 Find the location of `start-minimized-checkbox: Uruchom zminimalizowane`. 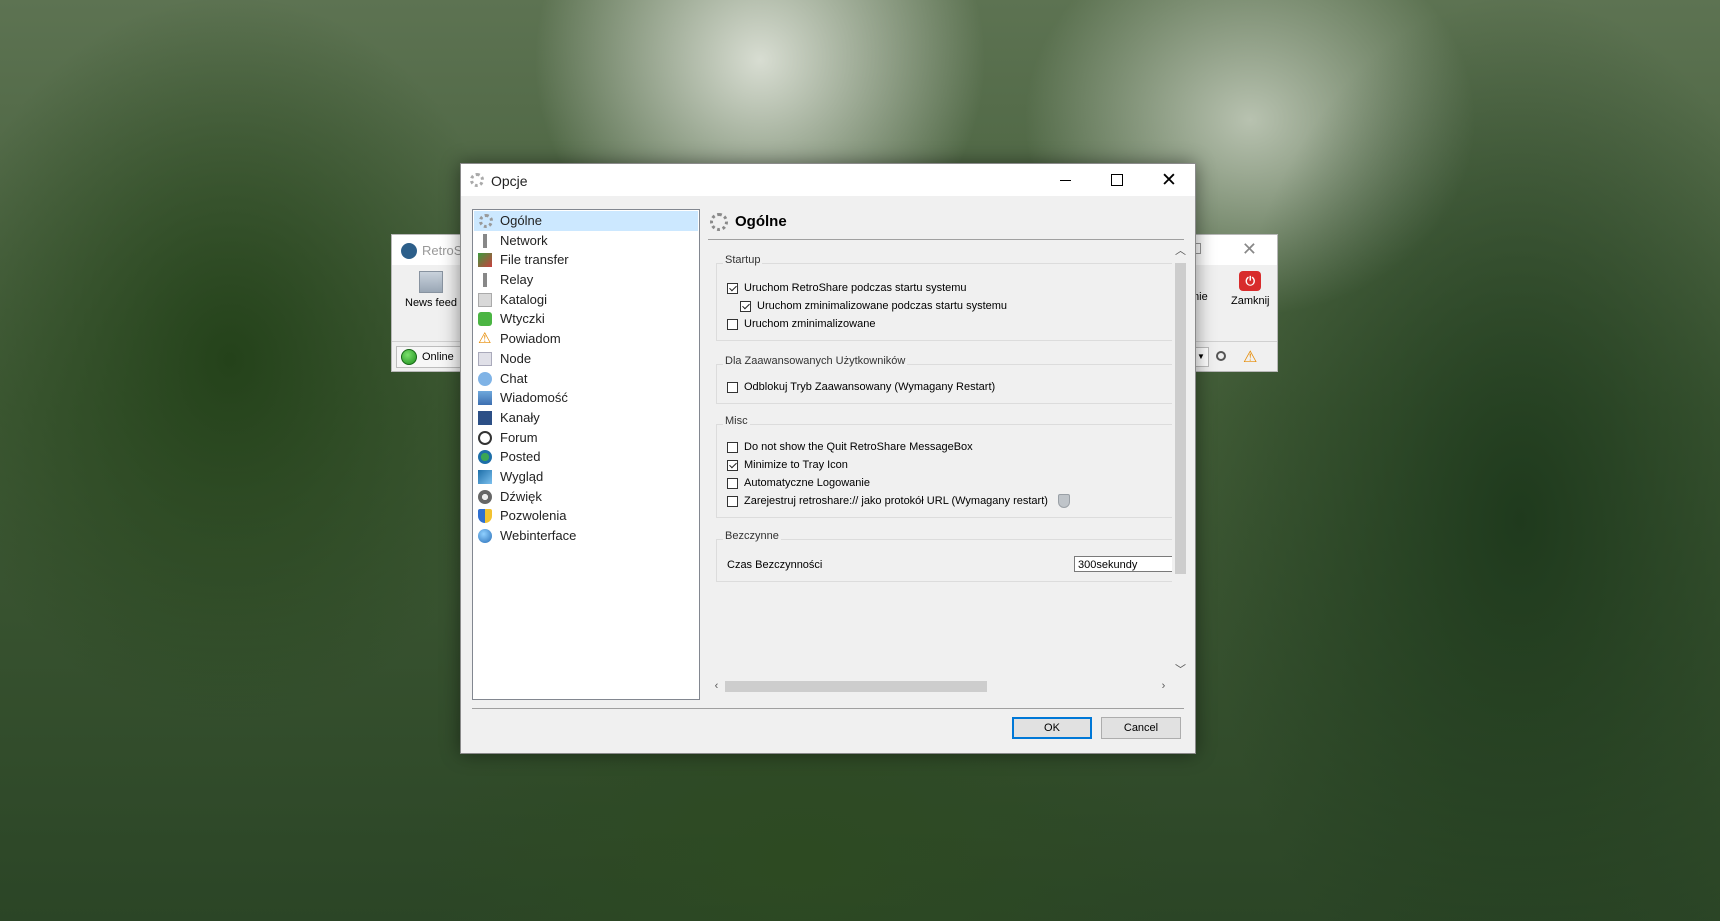

start-minimized-checkbox: Uruchom zminimalizowane is located at coordinates (801, 324).